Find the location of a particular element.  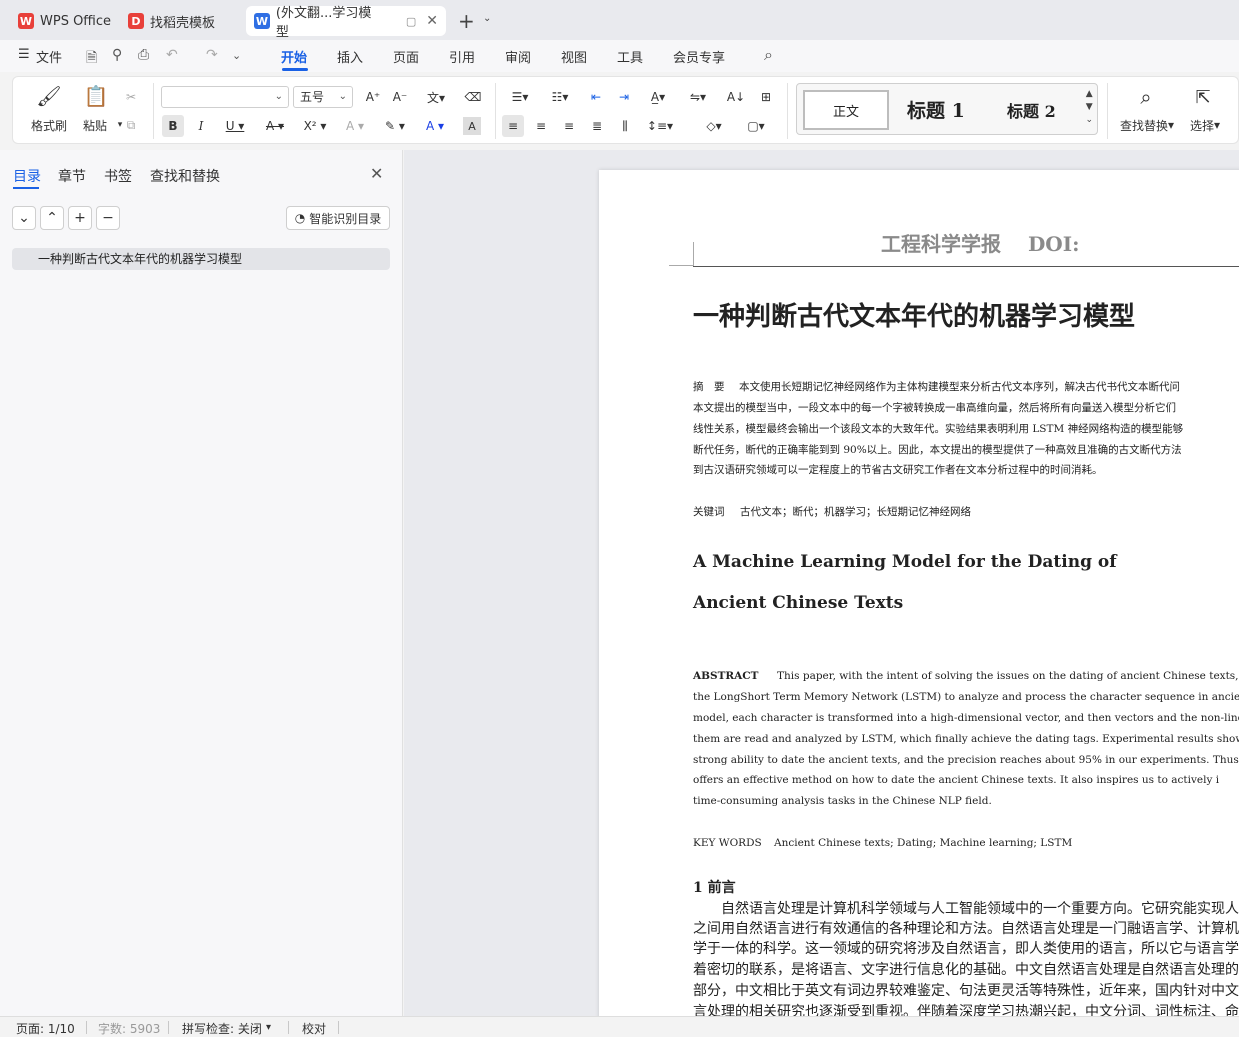

text-effect-button: A ▾ is located at coordinates (355, 126).